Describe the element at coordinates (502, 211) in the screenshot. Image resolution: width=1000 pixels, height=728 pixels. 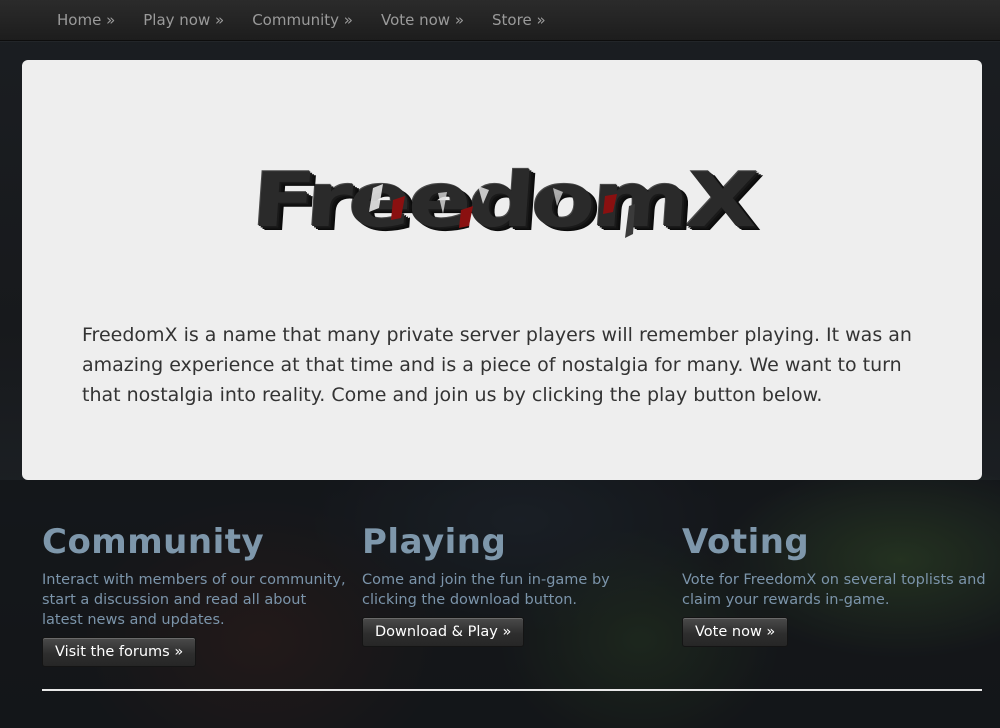
I see `logo-crack-marks` at that location.